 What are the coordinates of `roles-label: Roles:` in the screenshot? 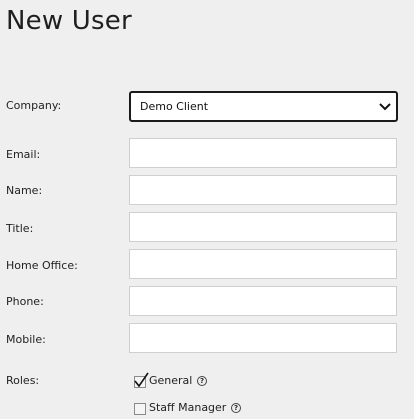 It's located at (23, 380).